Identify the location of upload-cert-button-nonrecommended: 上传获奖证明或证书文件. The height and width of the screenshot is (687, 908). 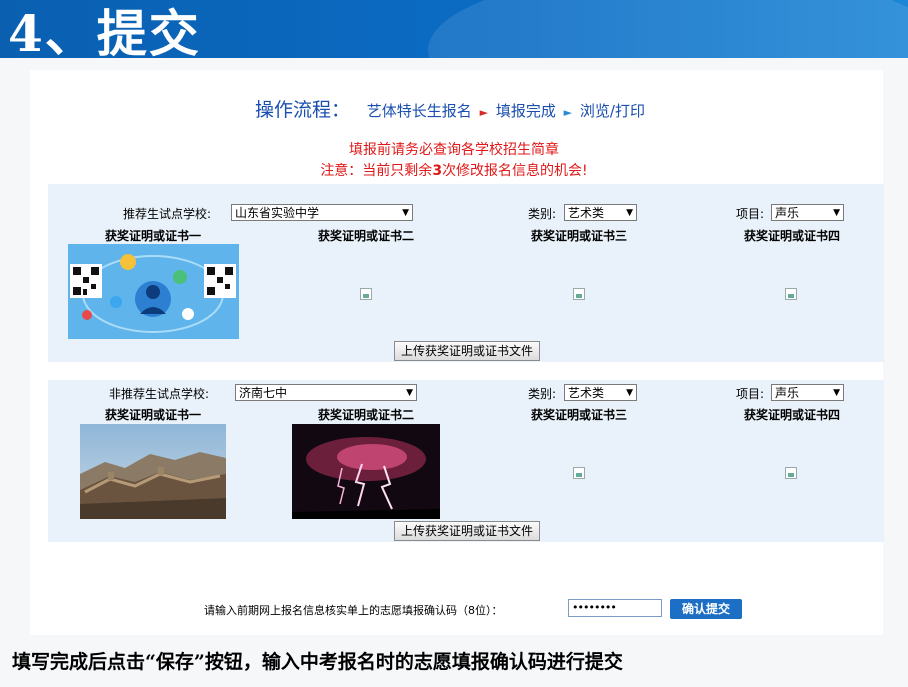
(467, 531).